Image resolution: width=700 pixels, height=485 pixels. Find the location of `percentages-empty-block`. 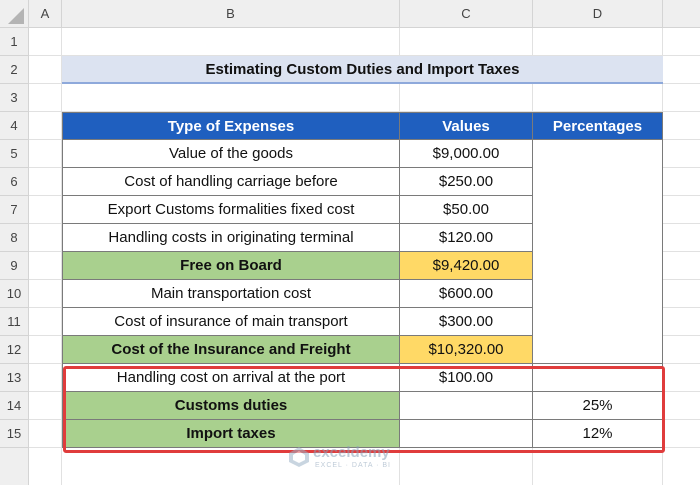

percentages-empty-block is located at coordinates (598, 252).